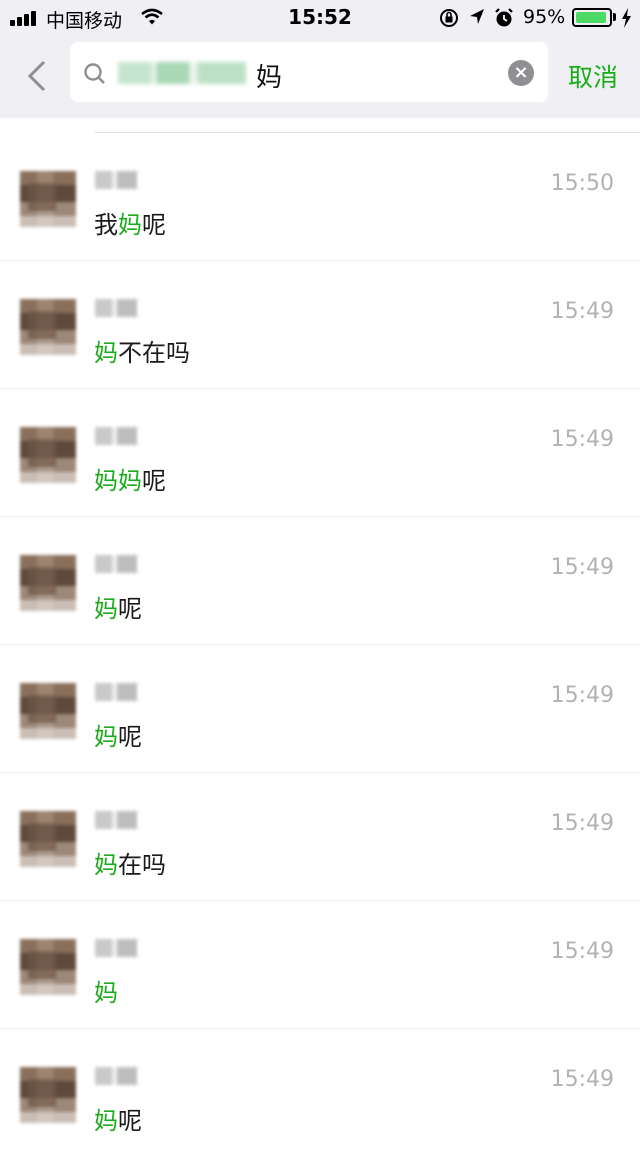  I want to click on snippet-highlight: 妈妈, so click(118, 481).